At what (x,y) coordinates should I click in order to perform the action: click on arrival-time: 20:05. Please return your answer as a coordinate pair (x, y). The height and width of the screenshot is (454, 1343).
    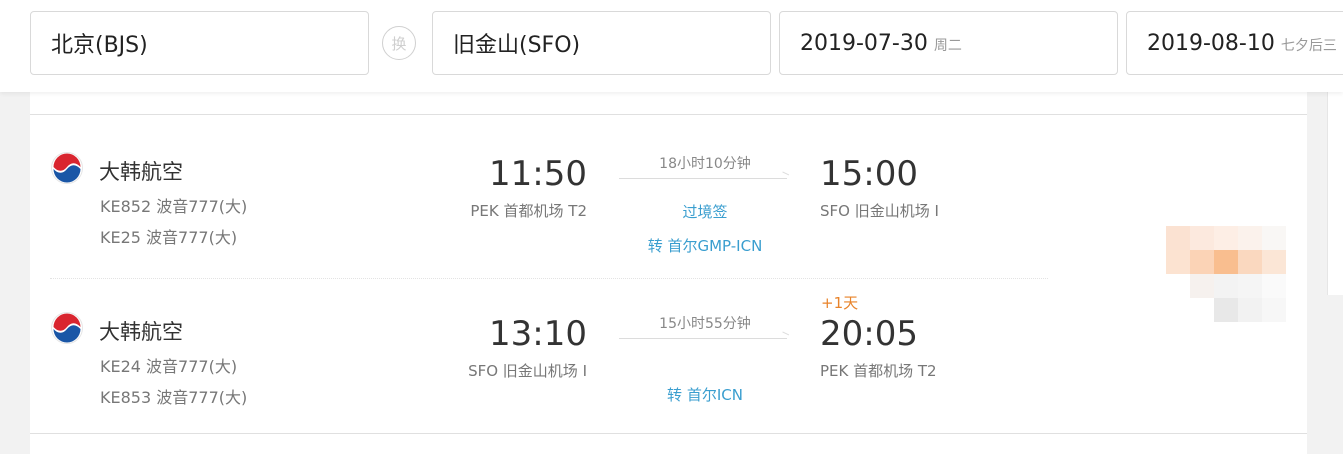
    Looking at the image, I should click on (869, 334).